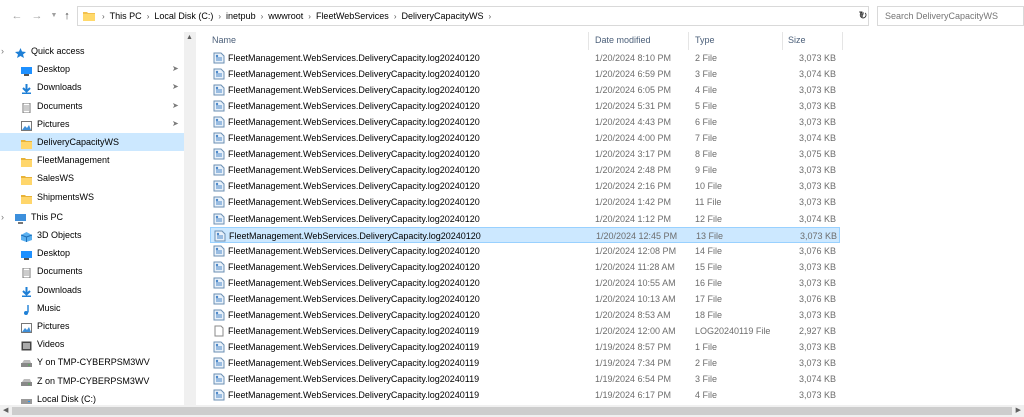 This screenshot has height=417, width=1024. Describe the element at coordinates (92, 178) in the screenshot. I see `nav-item: SalesWS` at that location.